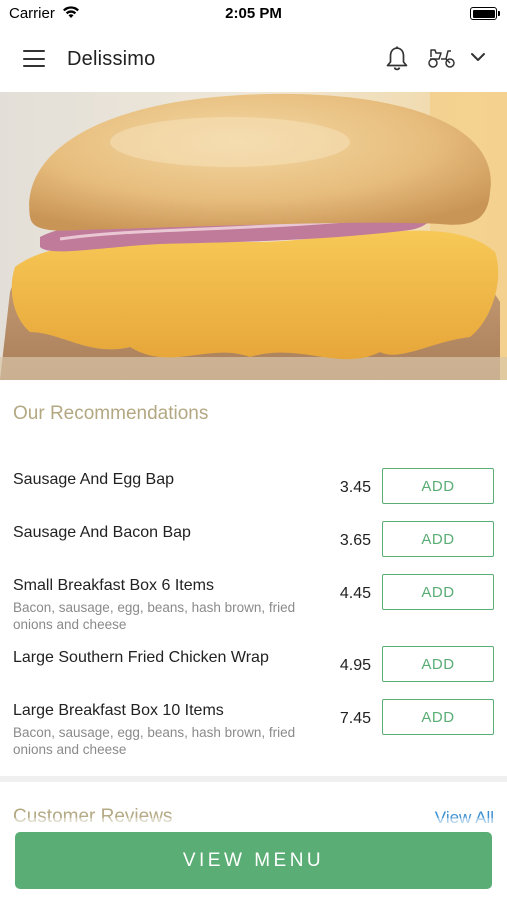 This screenshot has height=900, width=507. Describe the element at coordinates (253, 60) in the screenshot. I see `app-header: Delissimo` at that location.